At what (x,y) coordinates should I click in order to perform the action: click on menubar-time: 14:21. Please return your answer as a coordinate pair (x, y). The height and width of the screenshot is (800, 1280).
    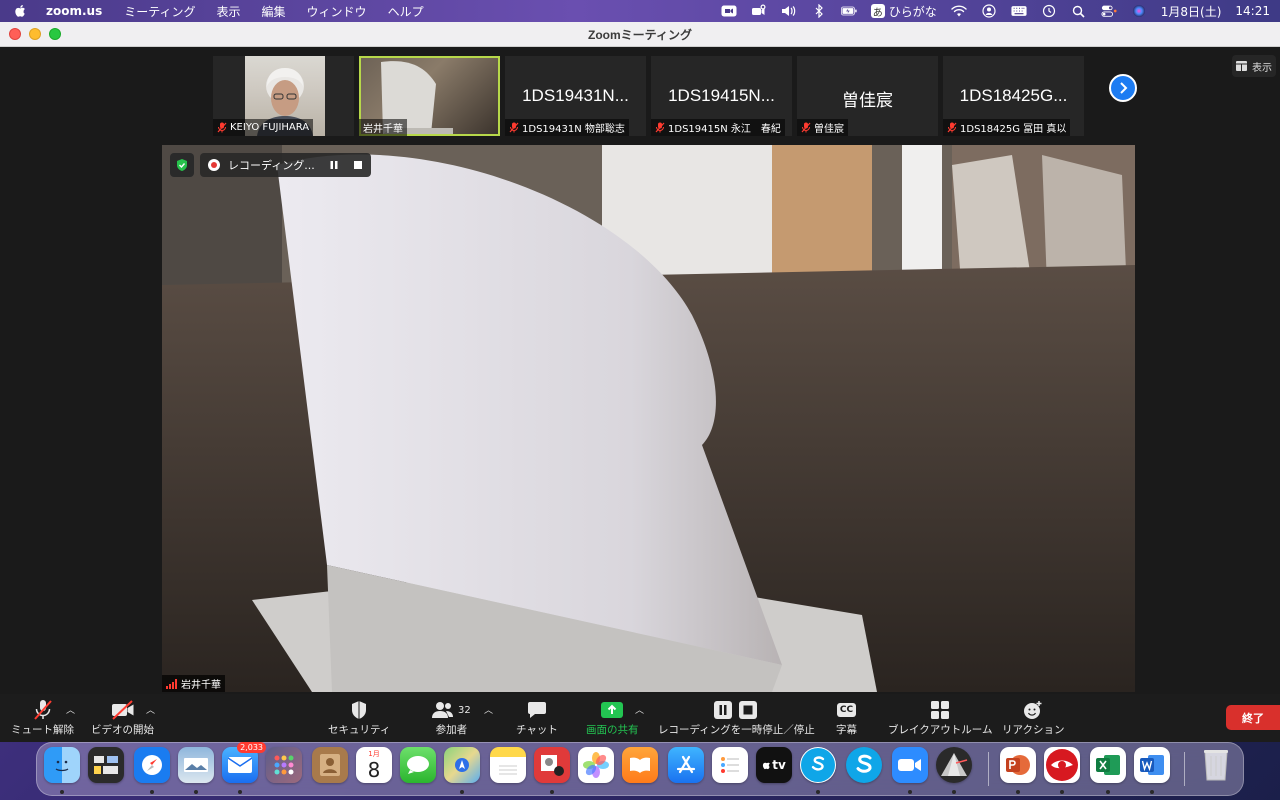
    Looking at the image, I should click on (1252, 11).